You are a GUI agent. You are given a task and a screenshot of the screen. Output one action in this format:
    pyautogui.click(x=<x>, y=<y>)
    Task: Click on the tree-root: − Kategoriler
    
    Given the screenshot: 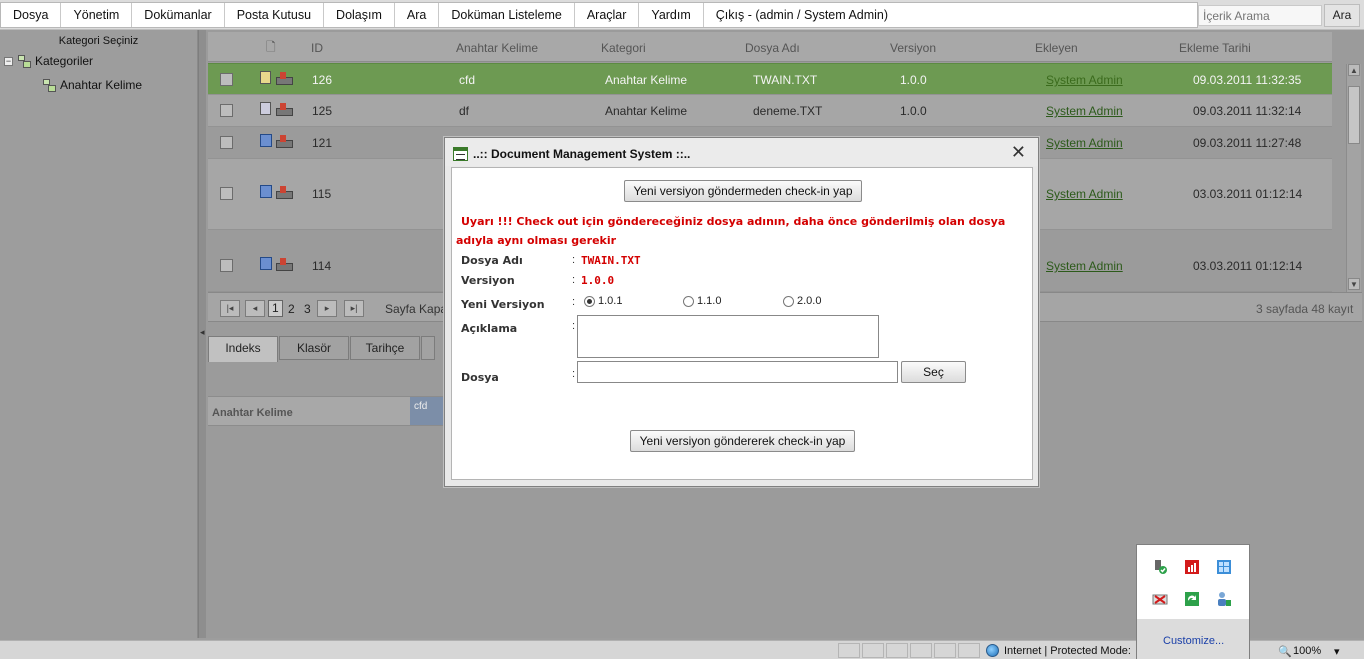 What is the action you would take?
    pyautogui.click(x=48, y=61)
    